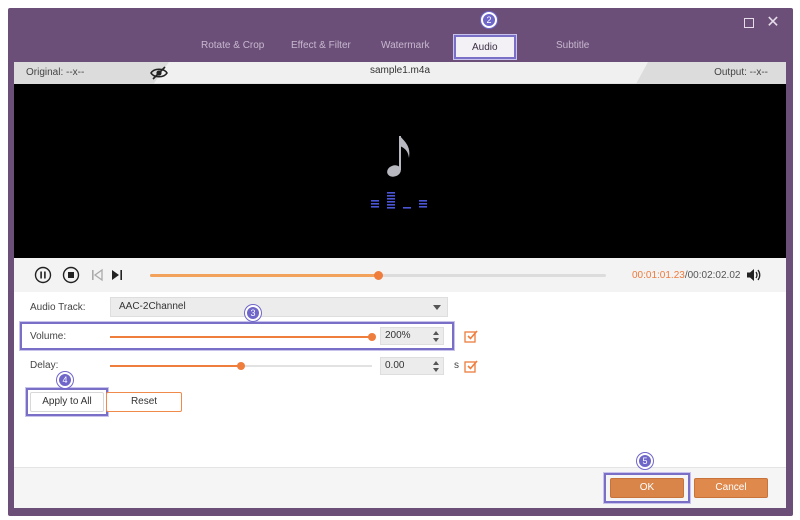  What do you see at coordinates (398, 158) in the screenshot?
I see `music-note-icon` at bounding box center [398, 158].